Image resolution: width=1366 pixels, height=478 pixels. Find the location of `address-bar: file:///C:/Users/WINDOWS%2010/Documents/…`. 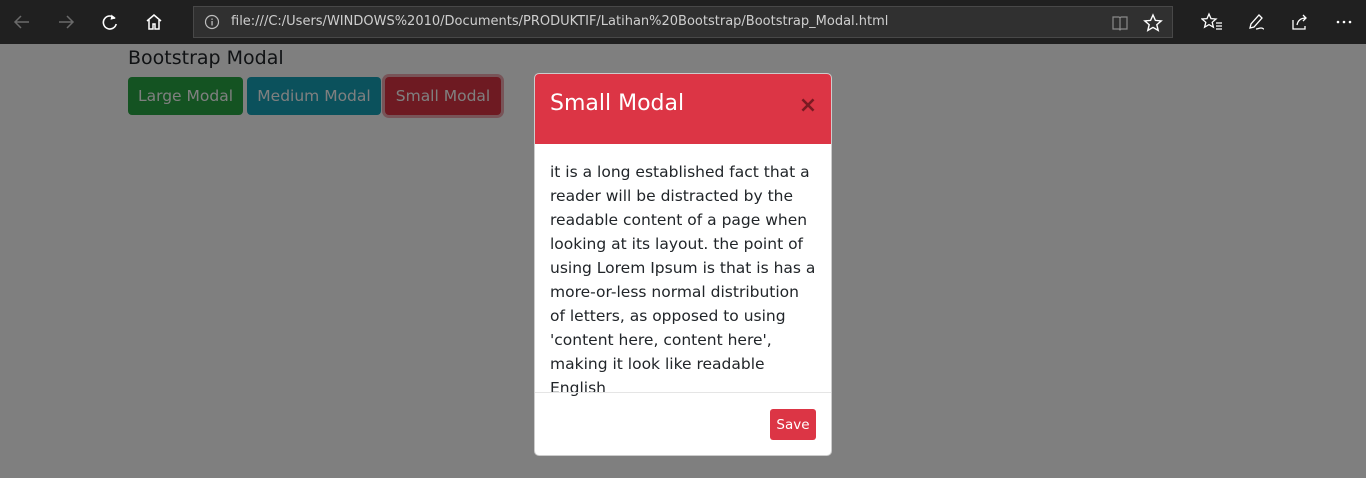

address-bar: file:///C:/Users/WINDOWS%2010/Documents/… is located at coordinates (683, 22).